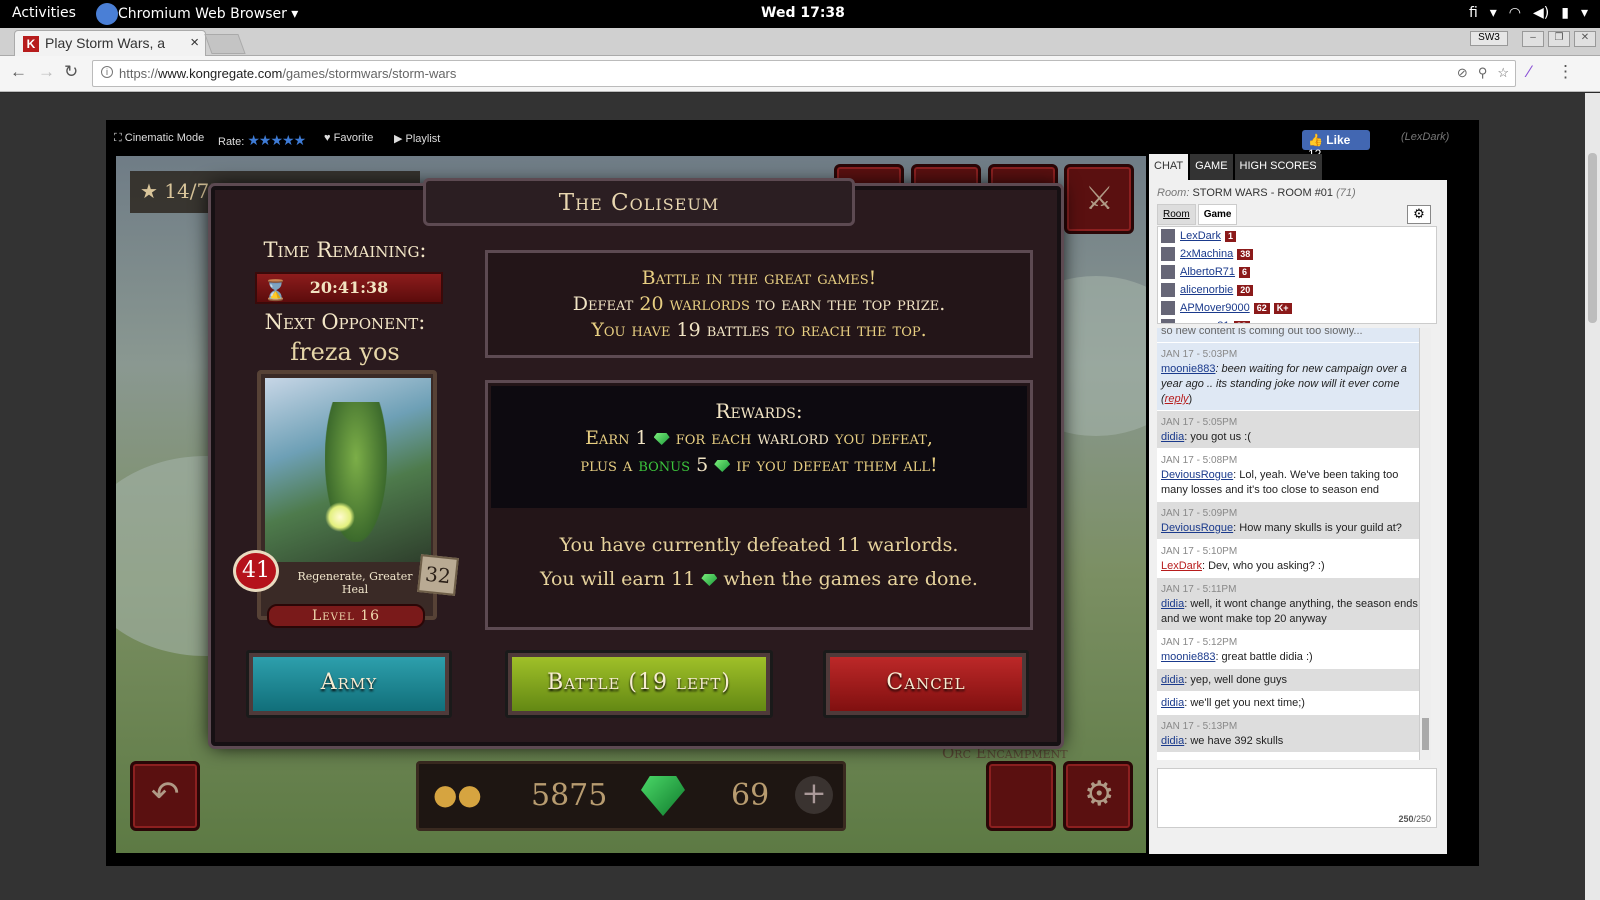  What do you see at coordinates (1297, 254) in the screenshot?
I see `user-list-item: 2xMachina 38` at bounding box center [1297, 254].